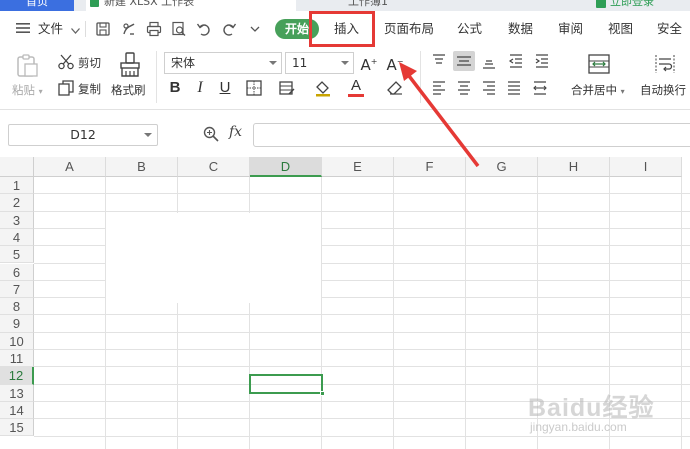 The width and height of the screenshot is (690, 449). I want to click on column-header-e: E, so click(358, 167).